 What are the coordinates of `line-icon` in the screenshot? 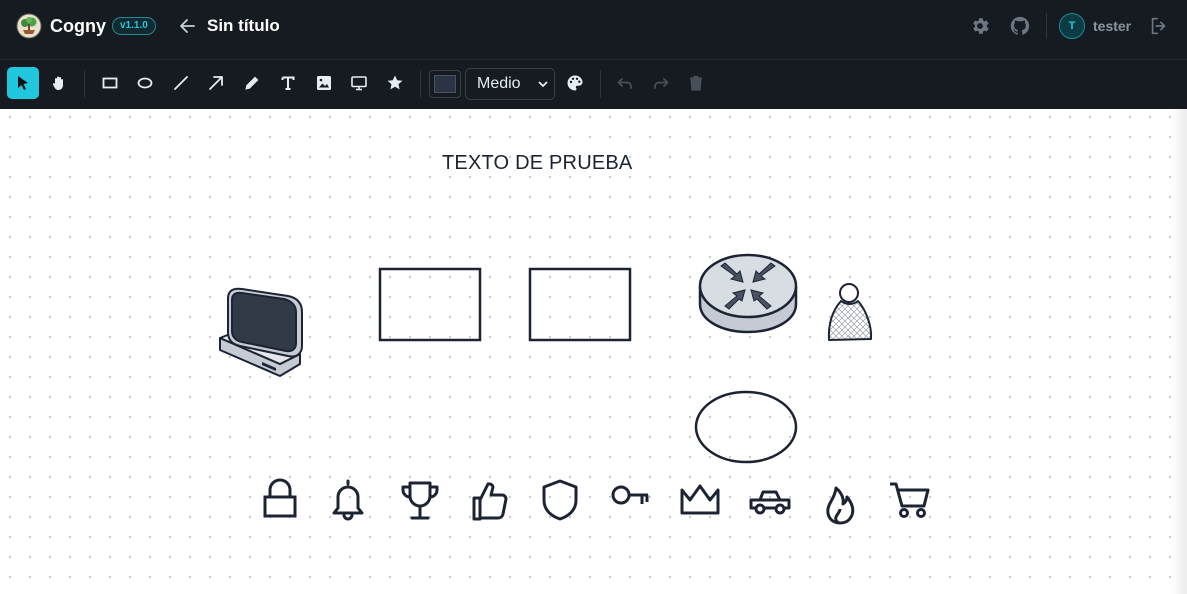 It's located at (181, 83).